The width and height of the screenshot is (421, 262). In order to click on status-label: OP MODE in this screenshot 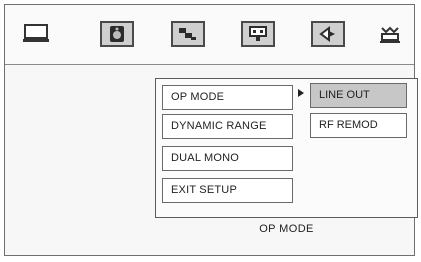, I will do `click(286, 229)`.